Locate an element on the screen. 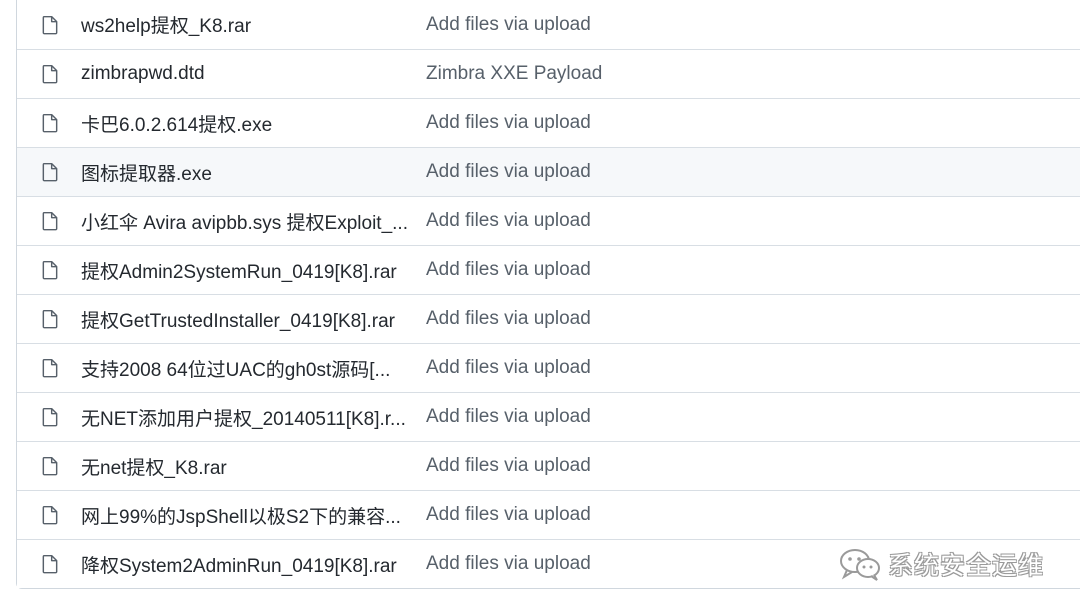 This screenshot has width=1080, height=612. commit-message-link: Zimbra XXE Payload is located at coordinates (514, 74).